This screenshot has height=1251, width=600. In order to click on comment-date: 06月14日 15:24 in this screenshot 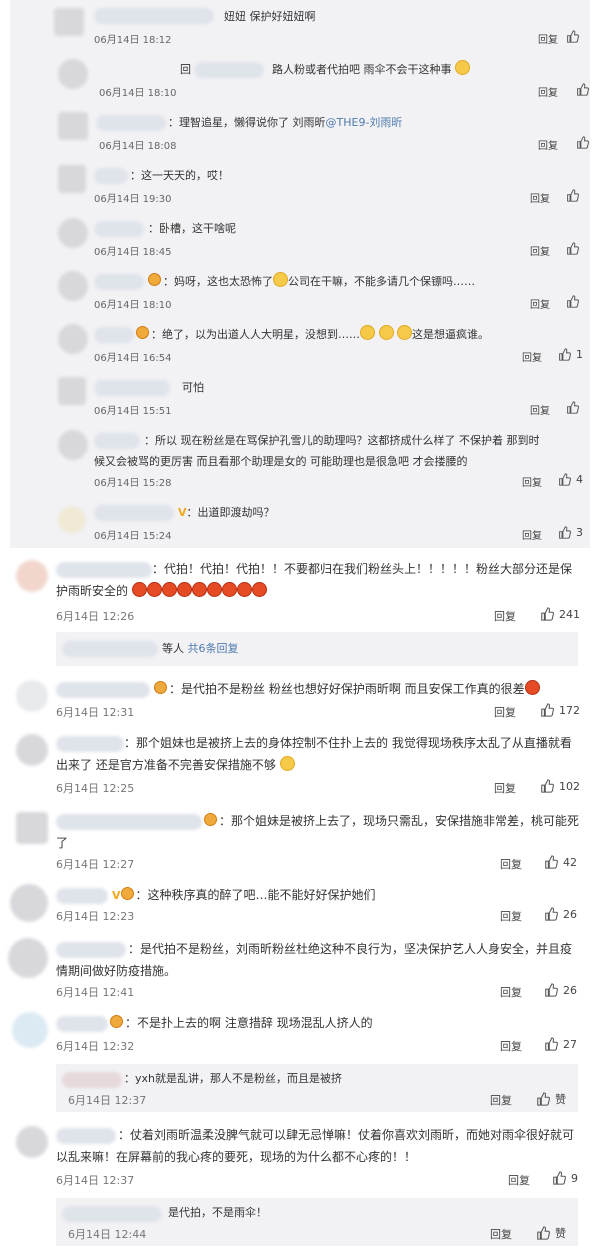, I will do `click(133, 536)`.